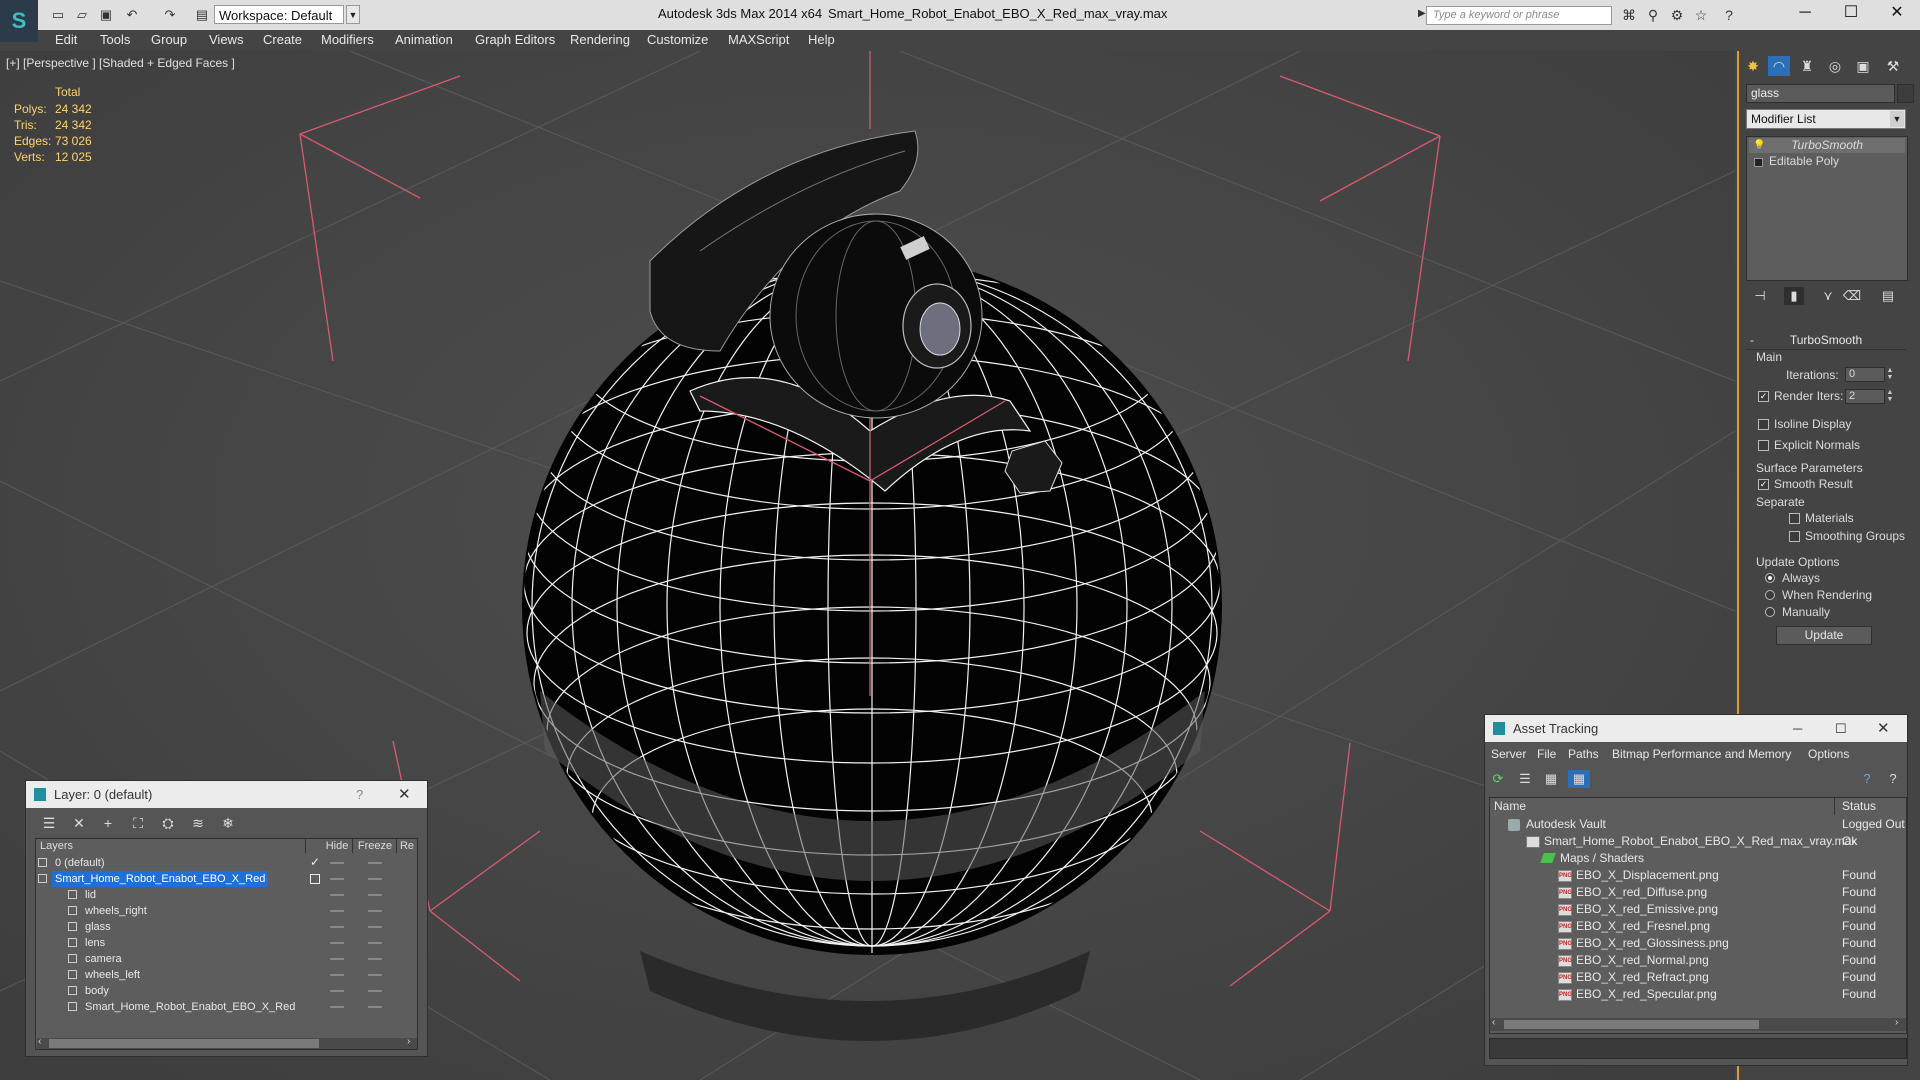 This screenshot has height=1080, width=1920. I want to click on asset-menu-file: File, so click(1546, 754).